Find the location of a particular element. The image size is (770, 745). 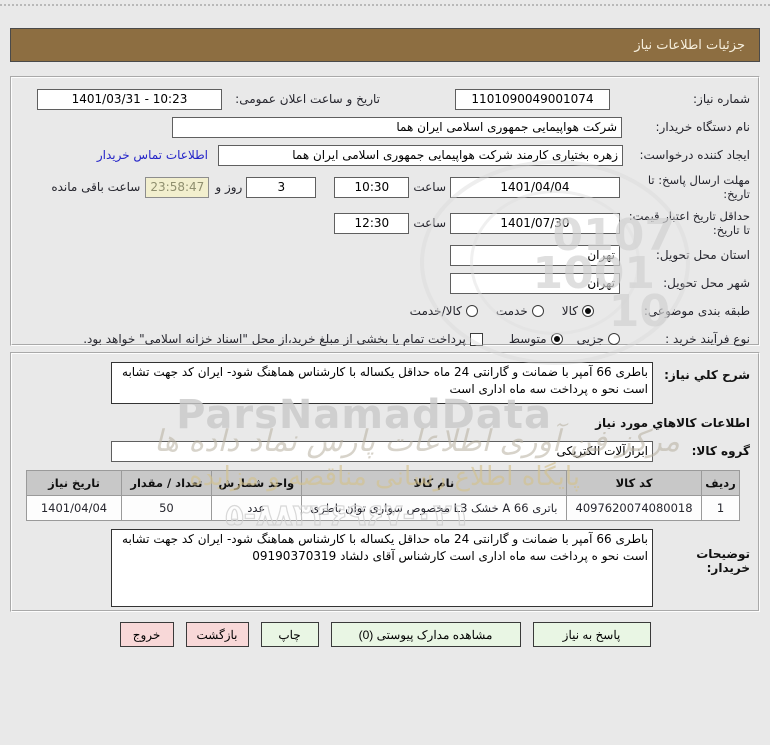

radio-goods-service is located at coordinates (471, 311).